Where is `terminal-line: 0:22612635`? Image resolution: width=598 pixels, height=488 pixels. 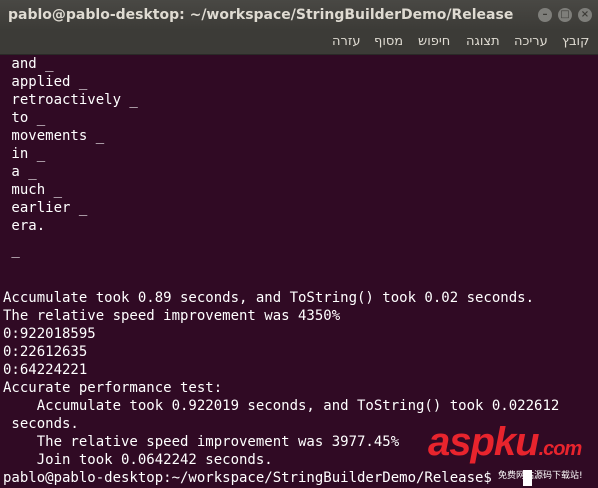 terminal-line: 0:22612635 is located at coordinates (45, 352).